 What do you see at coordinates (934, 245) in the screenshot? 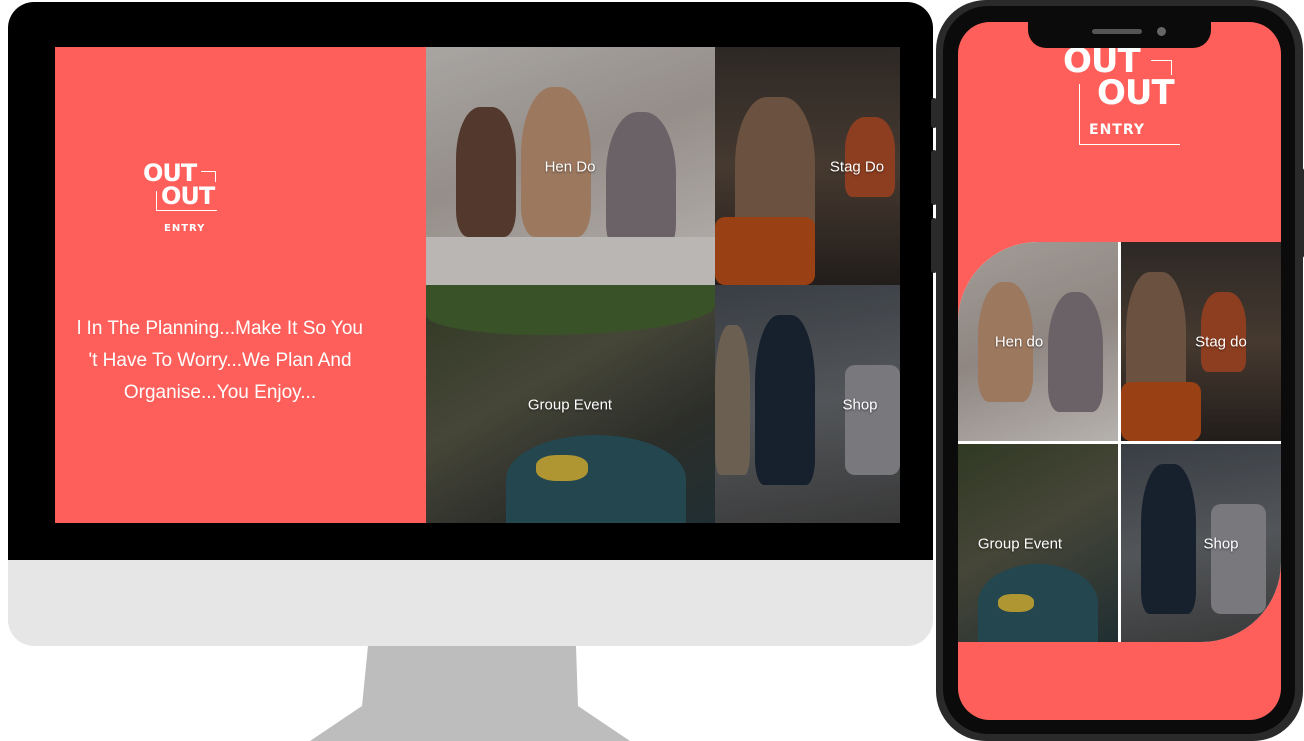
I see `phone-volume-down` at bounding box center [934, 245].